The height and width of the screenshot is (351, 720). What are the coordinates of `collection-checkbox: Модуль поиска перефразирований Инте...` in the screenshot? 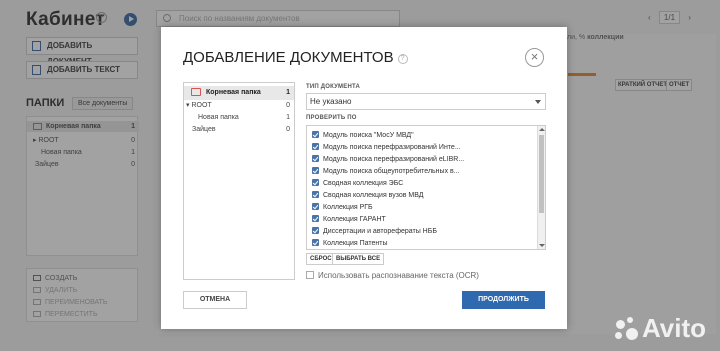 It's located at (386, 147).